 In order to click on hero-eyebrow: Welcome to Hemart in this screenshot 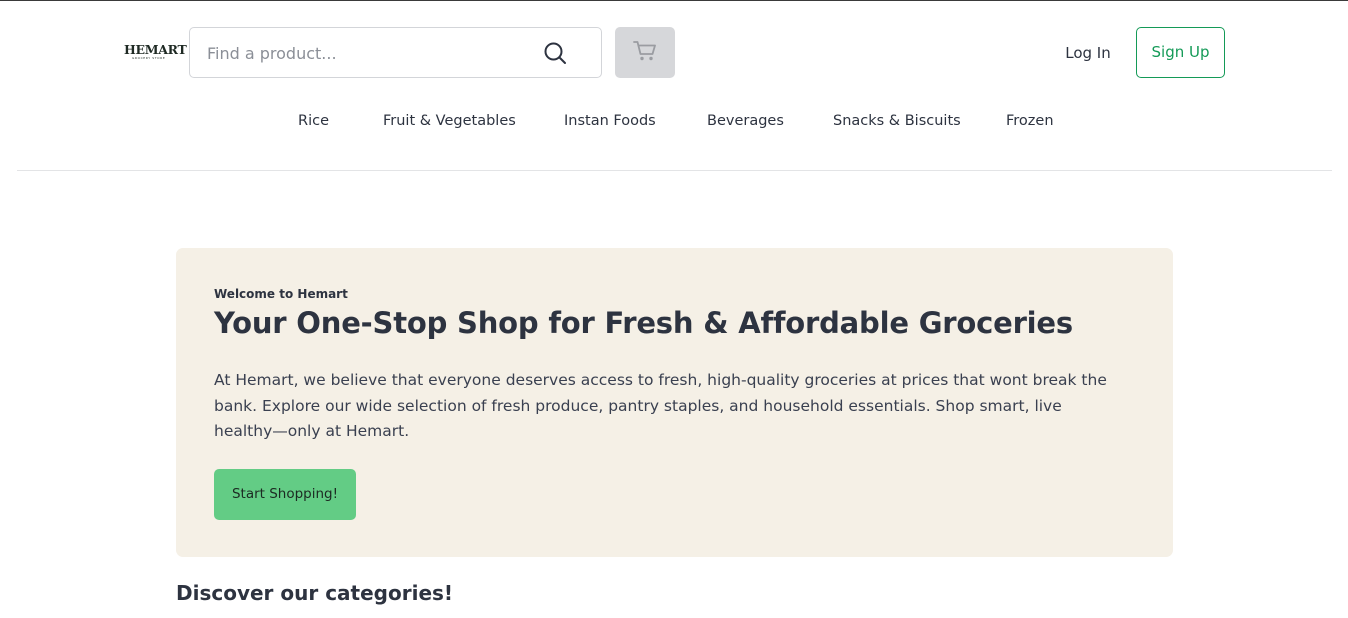, I will do `click(281, 294)`.